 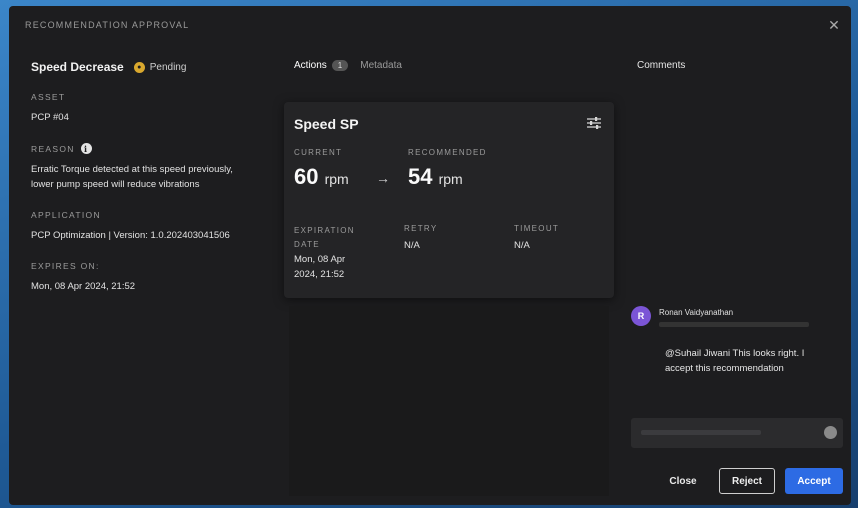 What do you see at coordinates (320, 267) in the screenshot?
I see `expiration-value: Mon, 08 Apr 2024, 21:52` at bounding box center [320, 267].